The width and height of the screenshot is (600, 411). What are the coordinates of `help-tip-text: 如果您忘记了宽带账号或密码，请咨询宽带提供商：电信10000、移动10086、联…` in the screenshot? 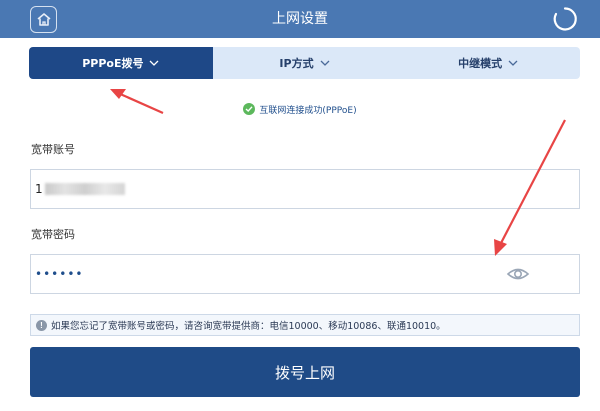 It's located at (248, 326).